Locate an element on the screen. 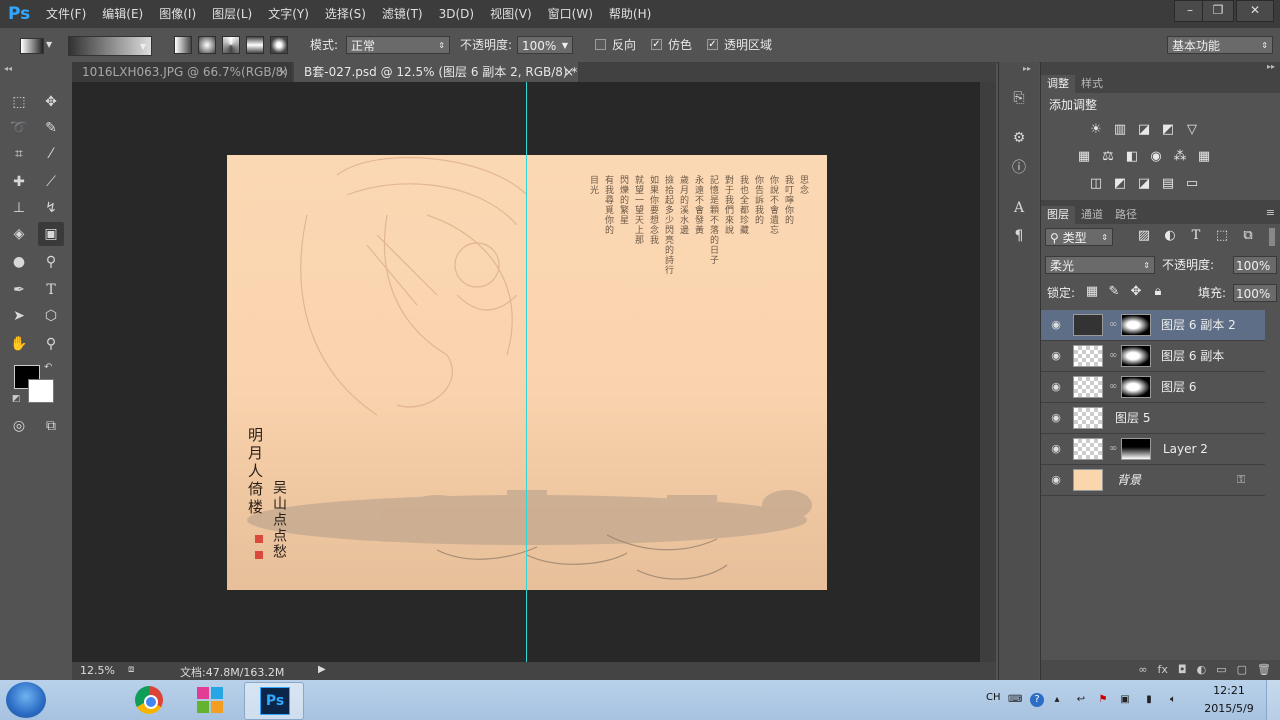  character-panel-icon: A is located at coordinates (1019, 208).